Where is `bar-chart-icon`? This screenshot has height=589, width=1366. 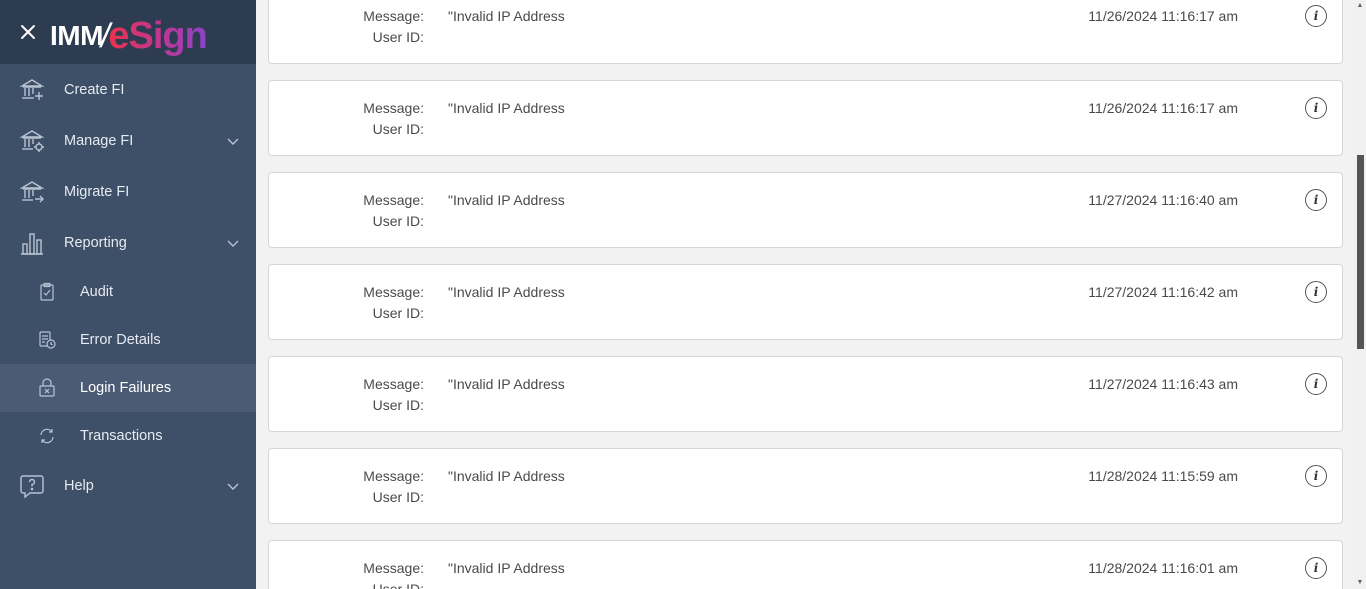
bar-chart-icon is located at coordinates (32, 243).